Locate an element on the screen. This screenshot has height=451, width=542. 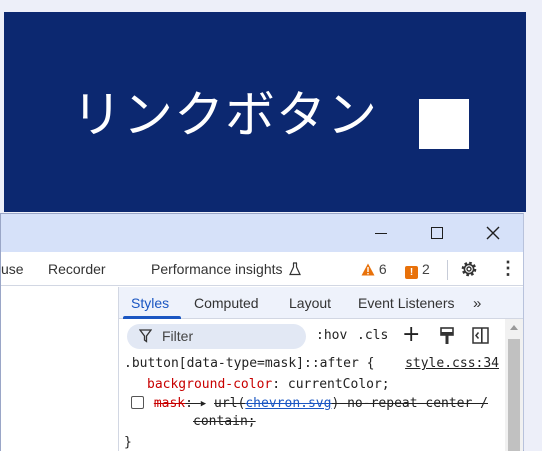
issues-count: 2 is located at coordinates (426, 269).